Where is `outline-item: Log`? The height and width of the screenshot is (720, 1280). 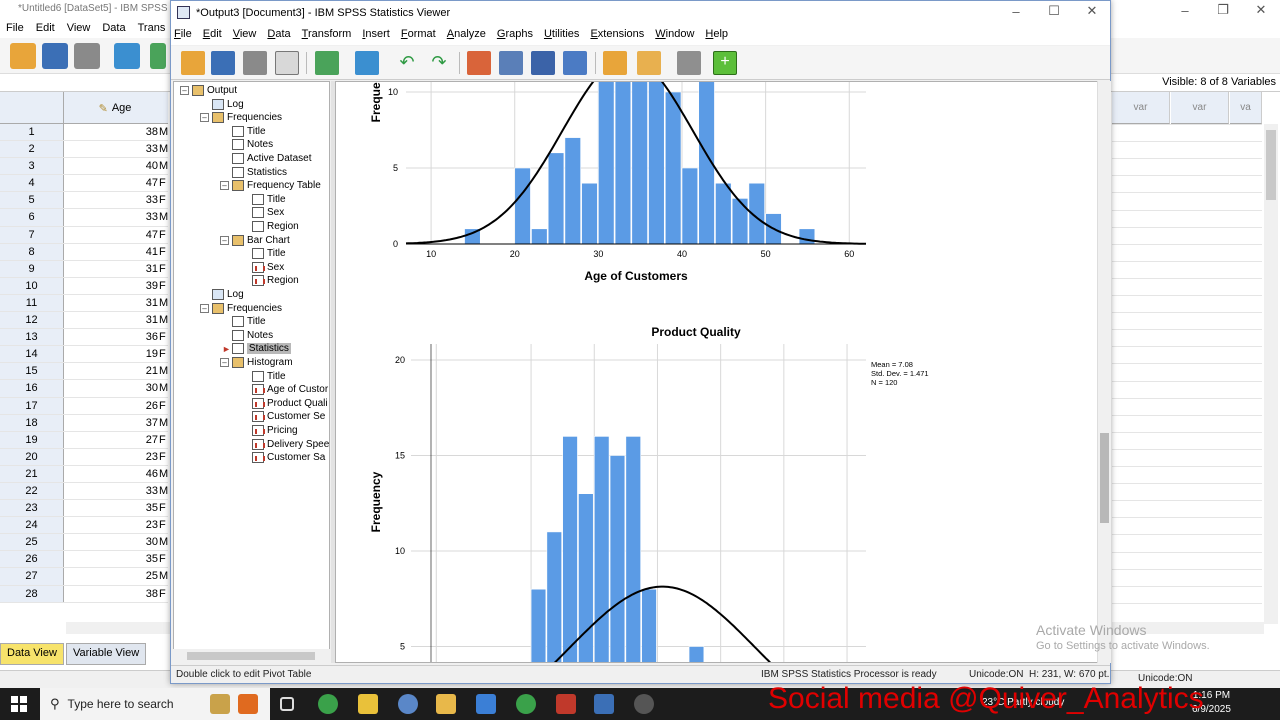
outline-item: Log is located at coordinates (228, 104).